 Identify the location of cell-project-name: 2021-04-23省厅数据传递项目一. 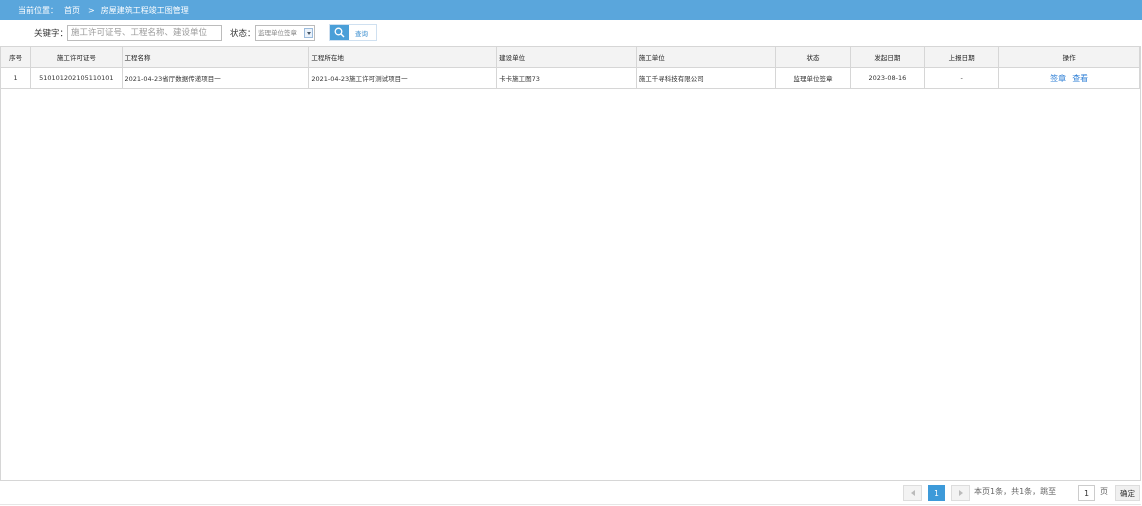
(215, 78).